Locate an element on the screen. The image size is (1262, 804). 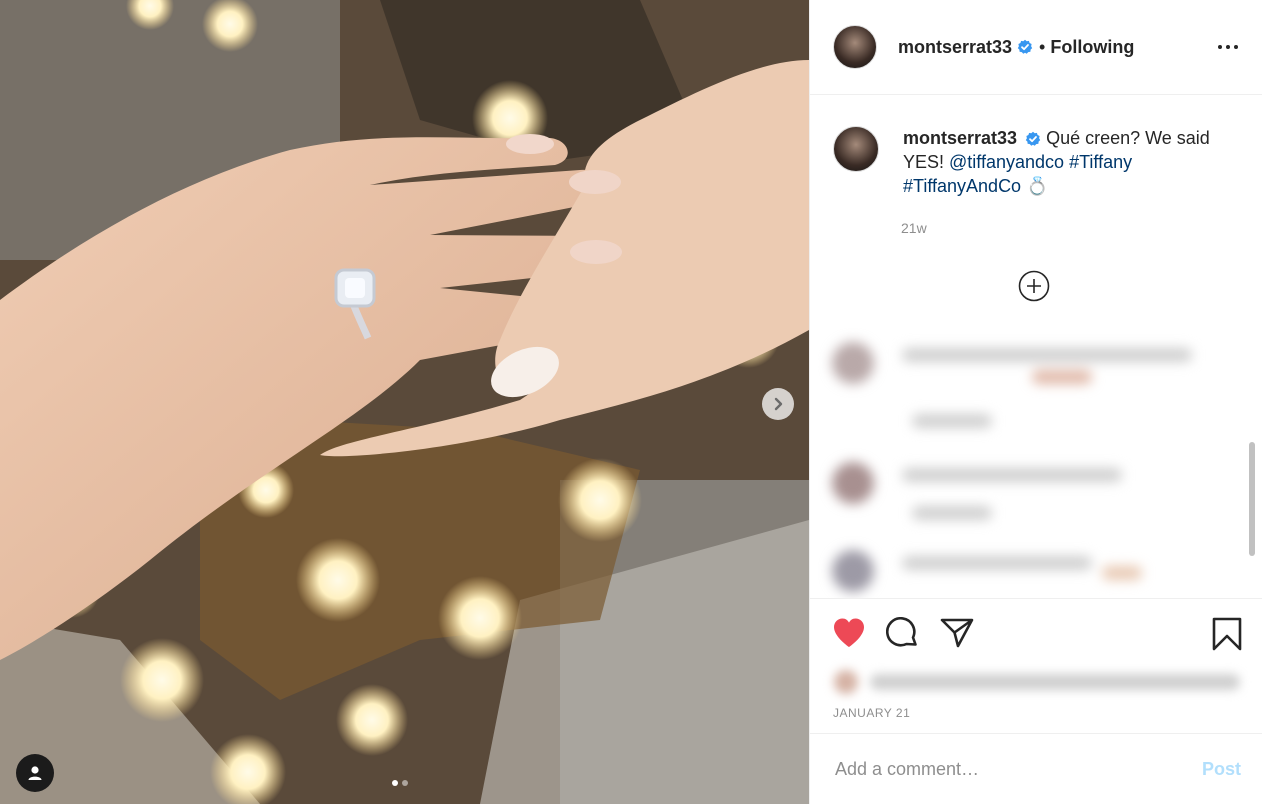
mention-link: @tiffanyandco is located at coordinates (1006, 162).